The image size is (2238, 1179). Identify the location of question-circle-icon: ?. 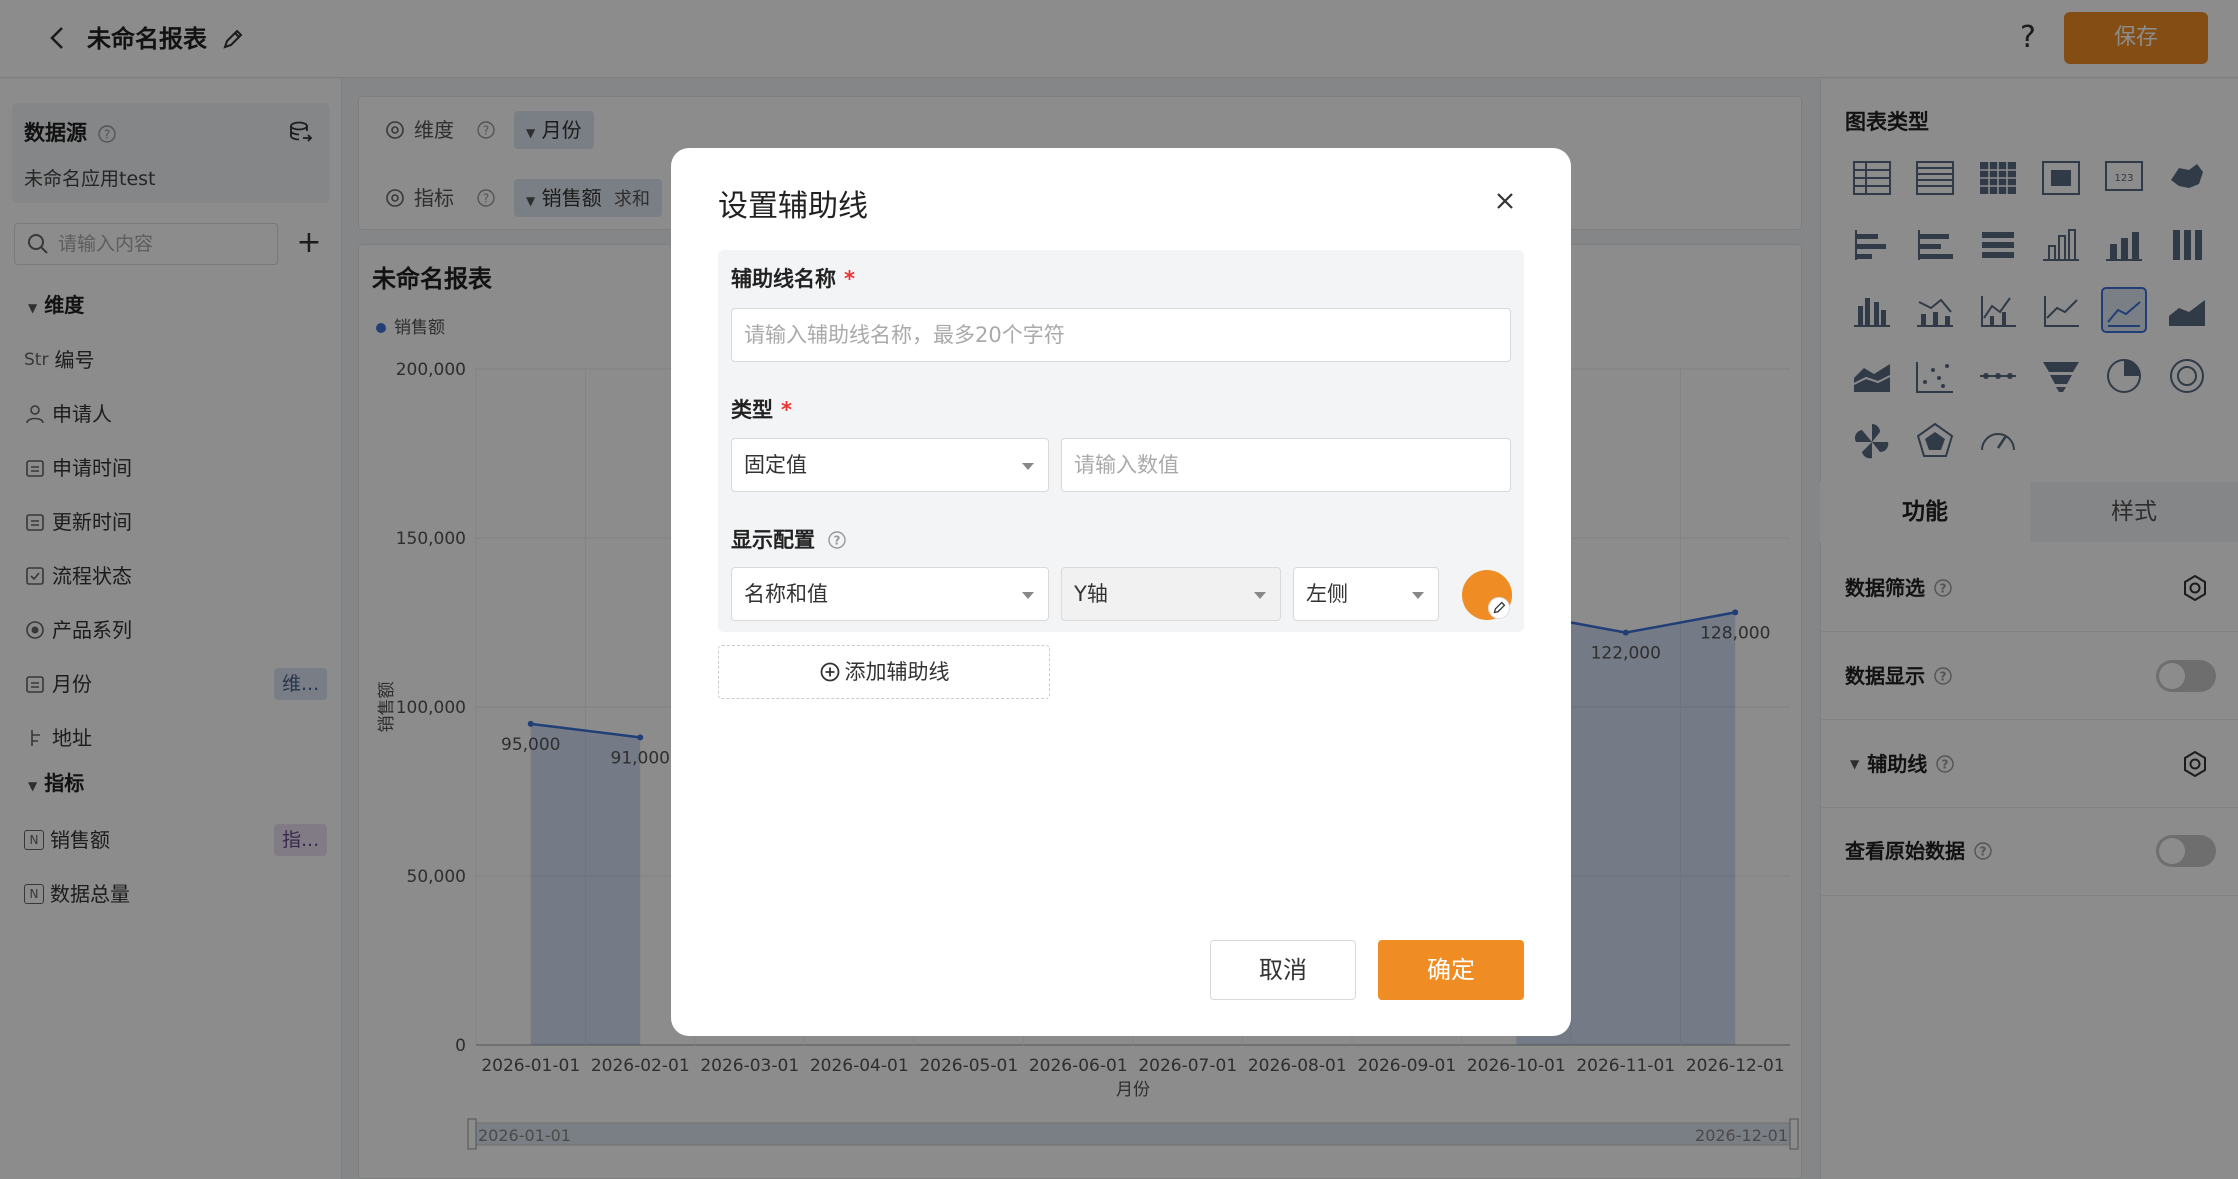
(837, 540).